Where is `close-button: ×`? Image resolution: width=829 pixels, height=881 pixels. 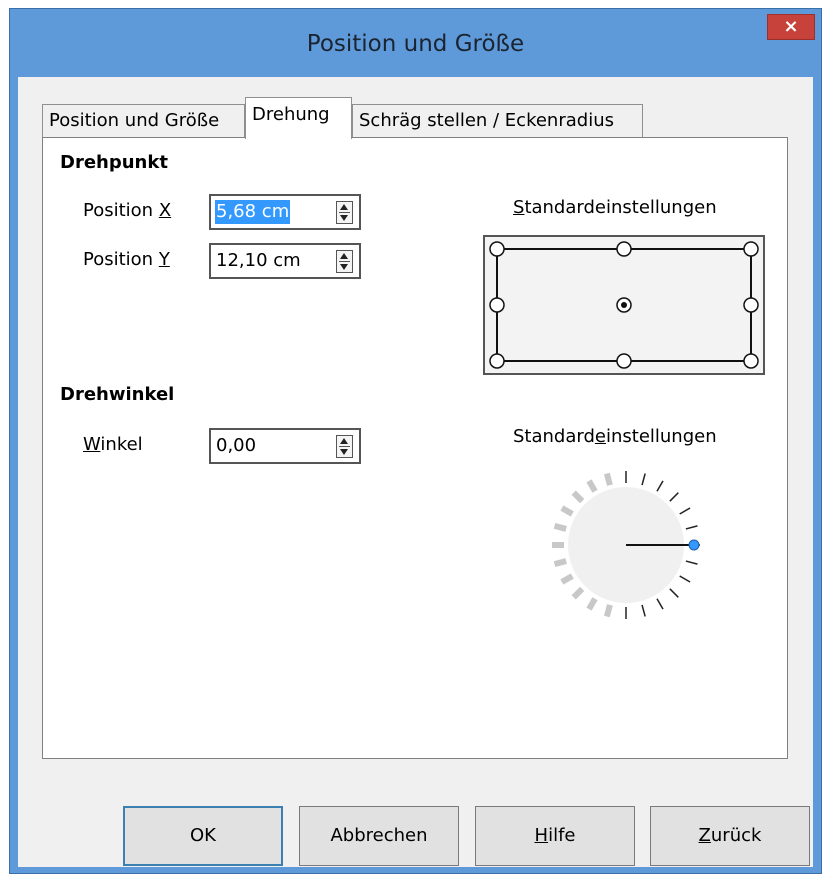
close-button: × is located at coordinates (791, 27).